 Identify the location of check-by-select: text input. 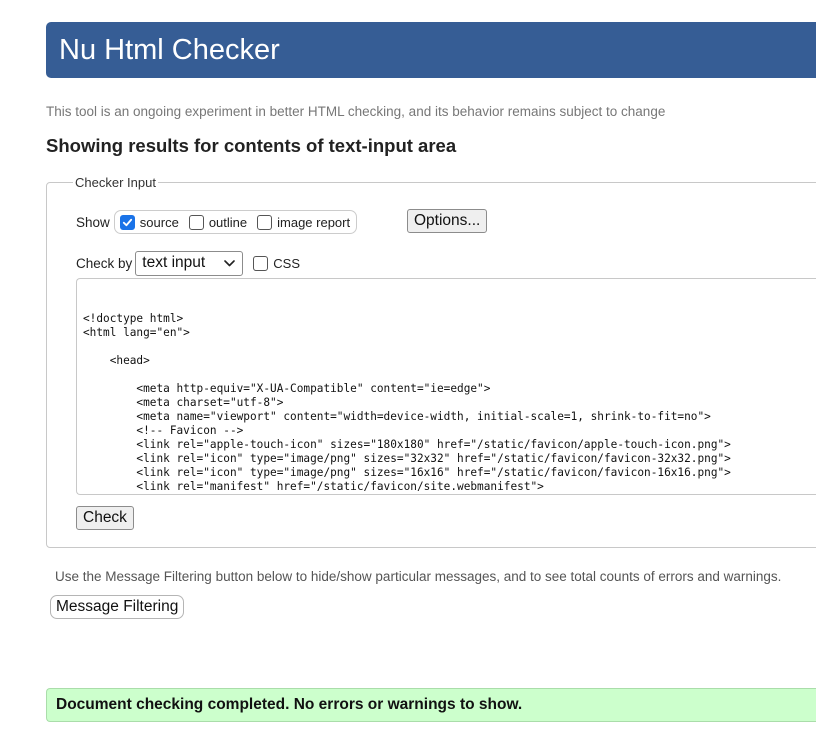
(189, 263).